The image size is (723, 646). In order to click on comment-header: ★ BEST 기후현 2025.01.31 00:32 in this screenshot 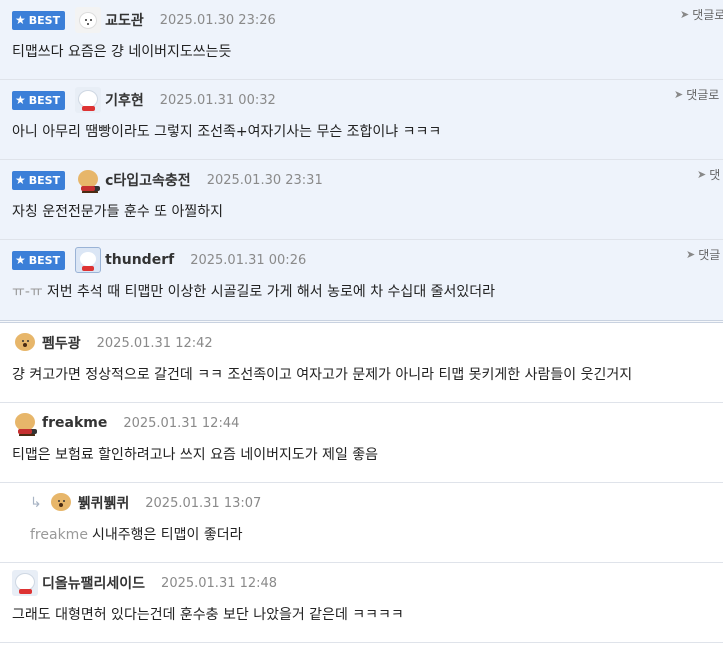, I will do `click(144, 100)`.